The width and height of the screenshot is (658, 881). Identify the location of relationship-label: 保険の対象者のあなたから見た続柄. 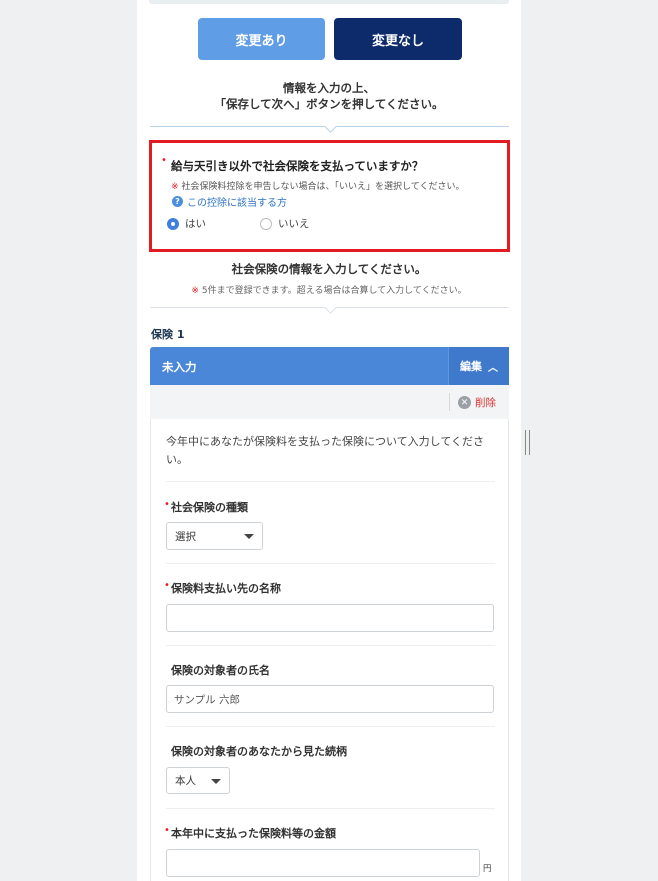
(259, 751).